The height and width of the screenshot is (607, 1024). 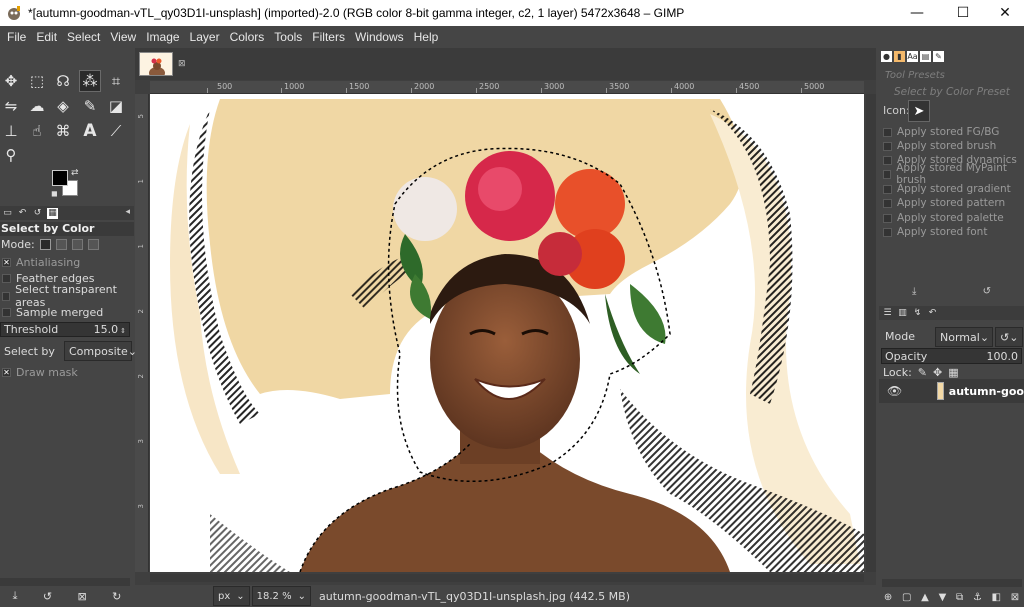 I want to click on menu-tools: Tools, so click(x=288, y=37).